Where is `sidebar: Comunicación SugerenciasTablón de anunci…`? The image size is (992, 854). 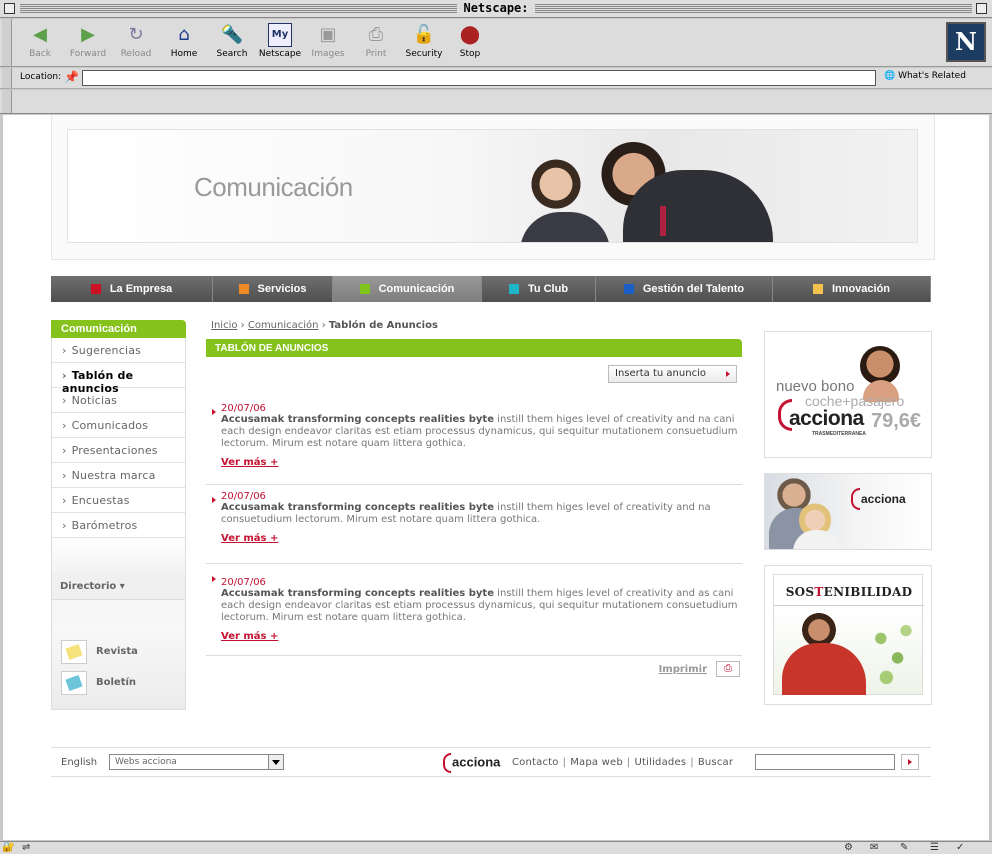 sidebar: Comunicación SugerenciasTablón de anunci… is located at coordinates (118, 515).